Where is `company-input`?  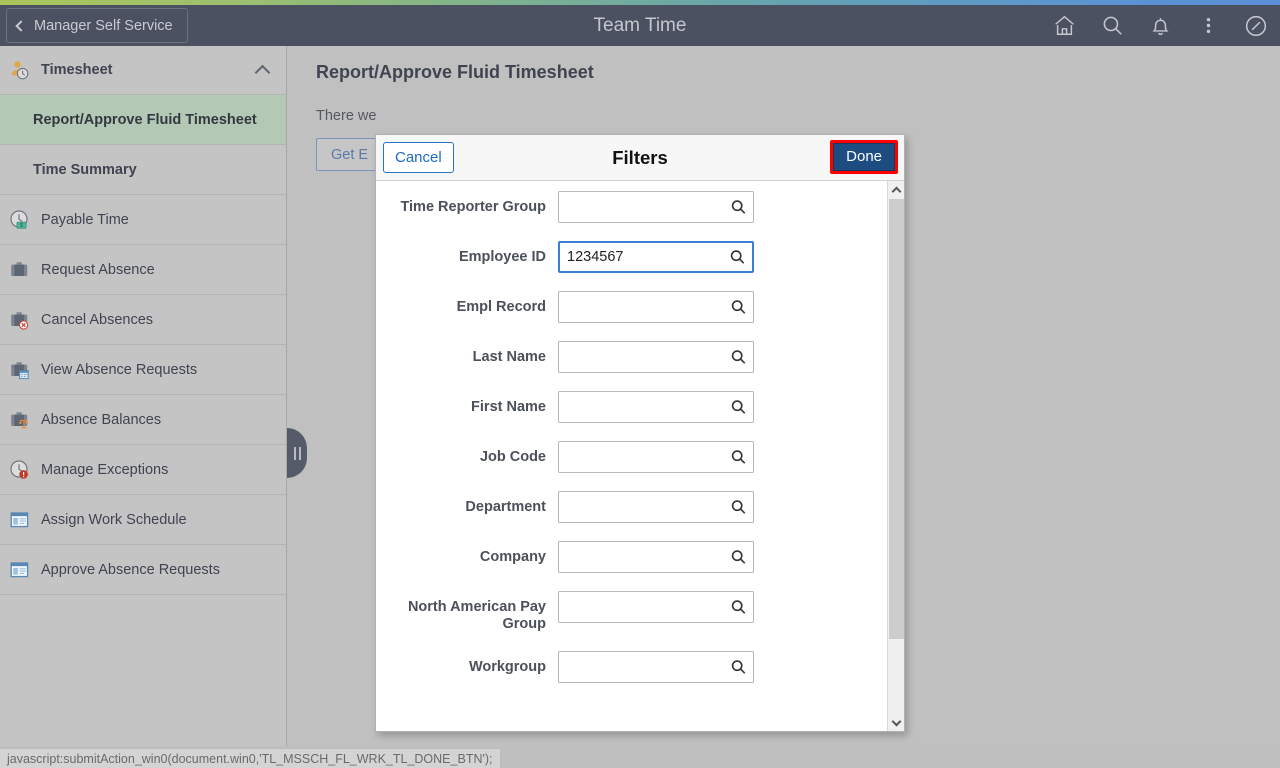
company-input is located at coordinates (656, 557).